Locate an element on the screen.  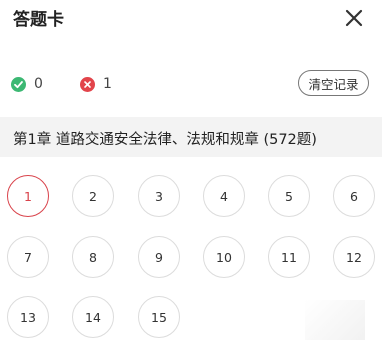
chapter-title: 第1章 道路交通安全法律、法规和规章 (572题) is located at coordinates (165, 140).